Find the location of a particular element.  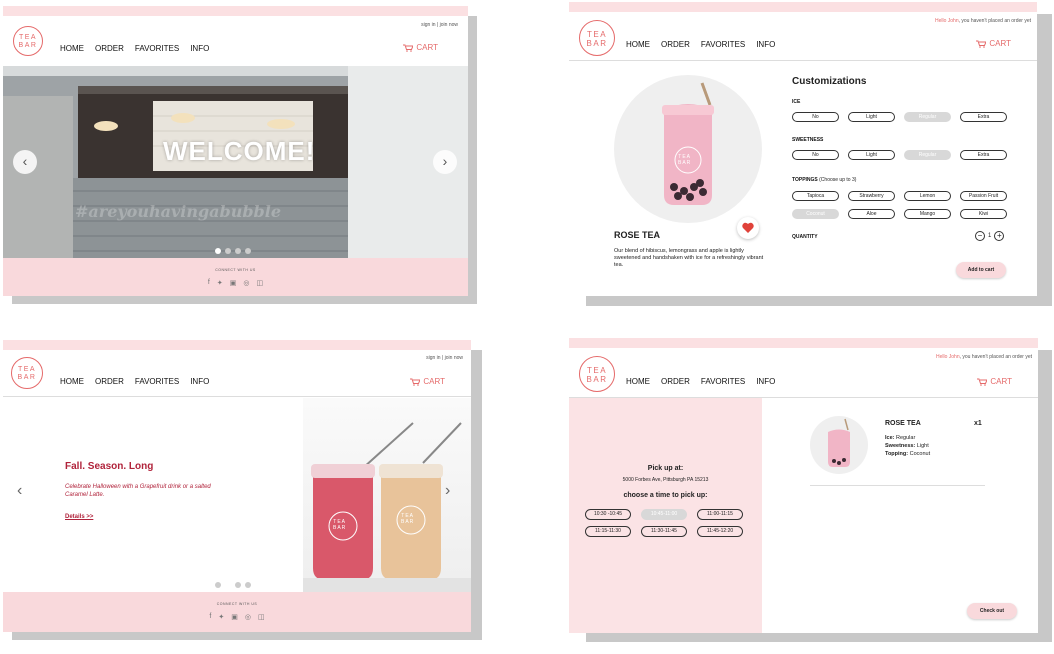

carousel-dots is located at coordinates (233, 251).